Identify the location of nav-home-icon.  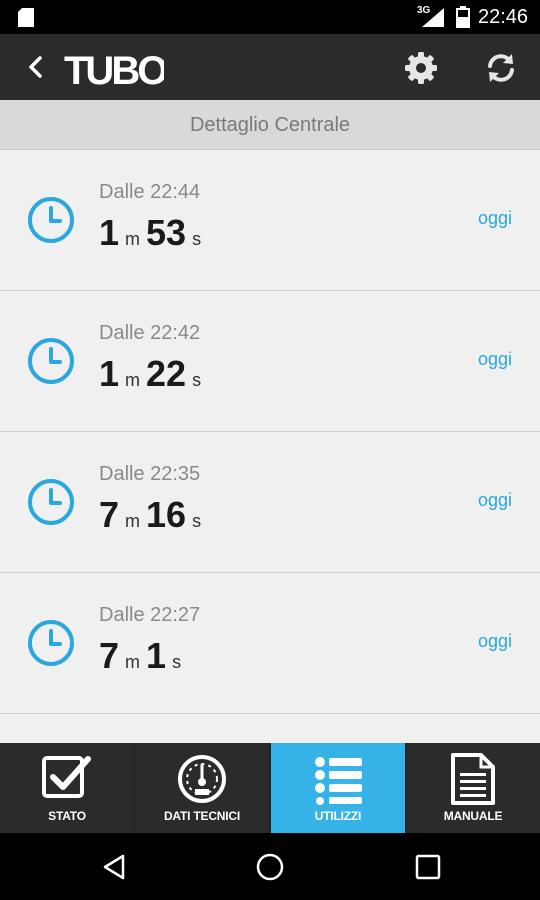
(270, 867).